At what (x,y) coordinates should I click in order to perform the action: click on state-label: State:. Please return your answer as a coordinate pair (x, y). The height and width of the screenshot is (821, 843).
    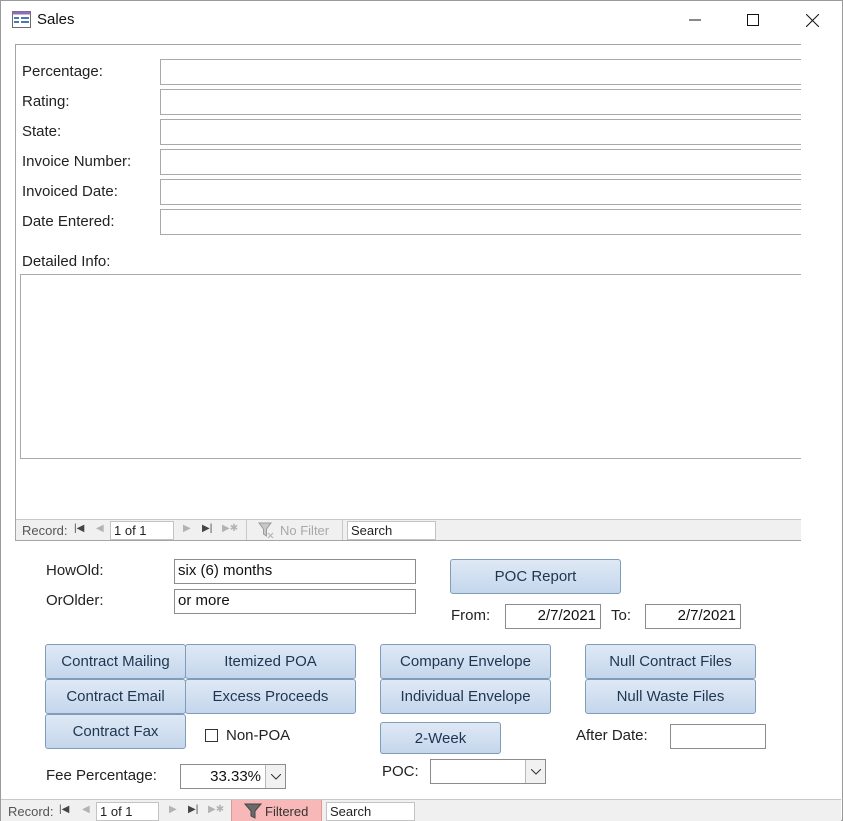
    Looking at the image, I should click on (42, 131).